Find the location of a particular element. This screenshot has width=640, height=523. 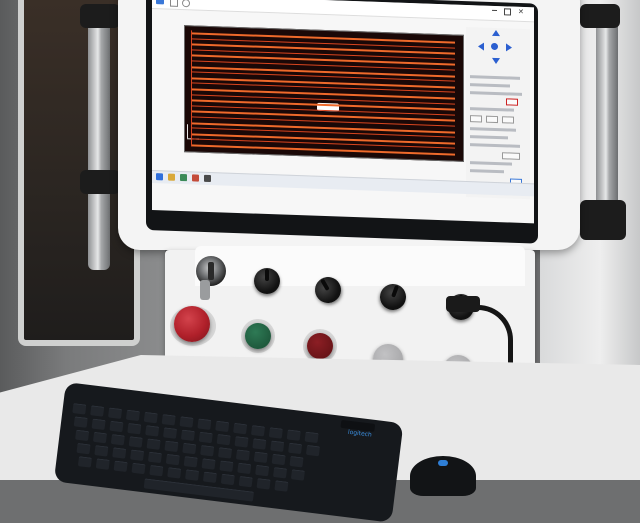

jog-direction-pad is located at coordinates (495, 48).